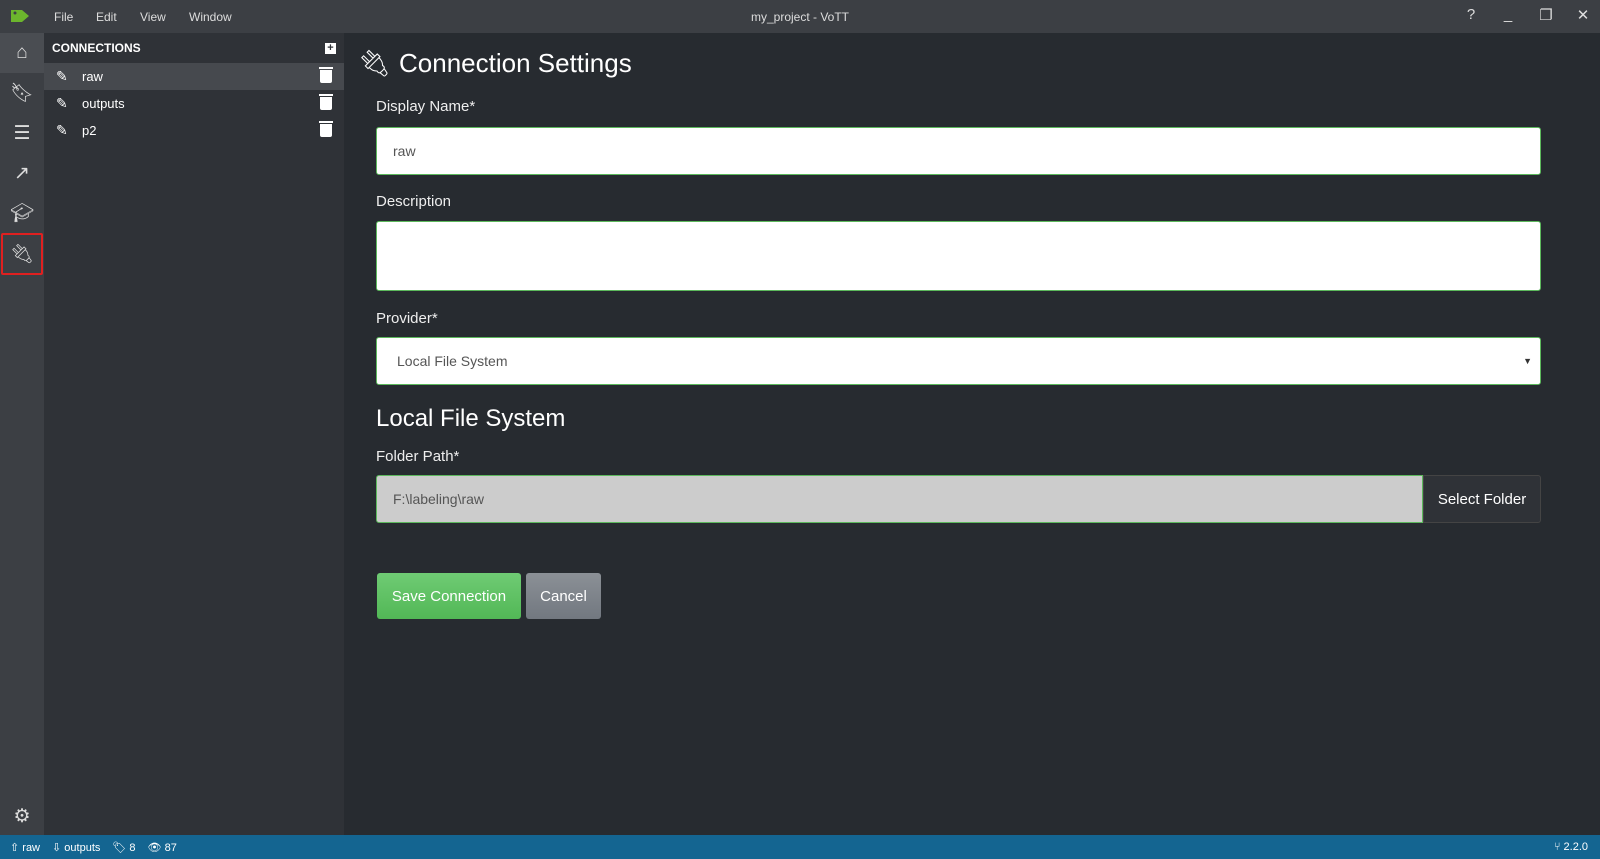 The image size is (1600, 859). Describe the element at coordinates (25, 847) in the screenshot. I see `source-connection: ⇧ raw` at that location.